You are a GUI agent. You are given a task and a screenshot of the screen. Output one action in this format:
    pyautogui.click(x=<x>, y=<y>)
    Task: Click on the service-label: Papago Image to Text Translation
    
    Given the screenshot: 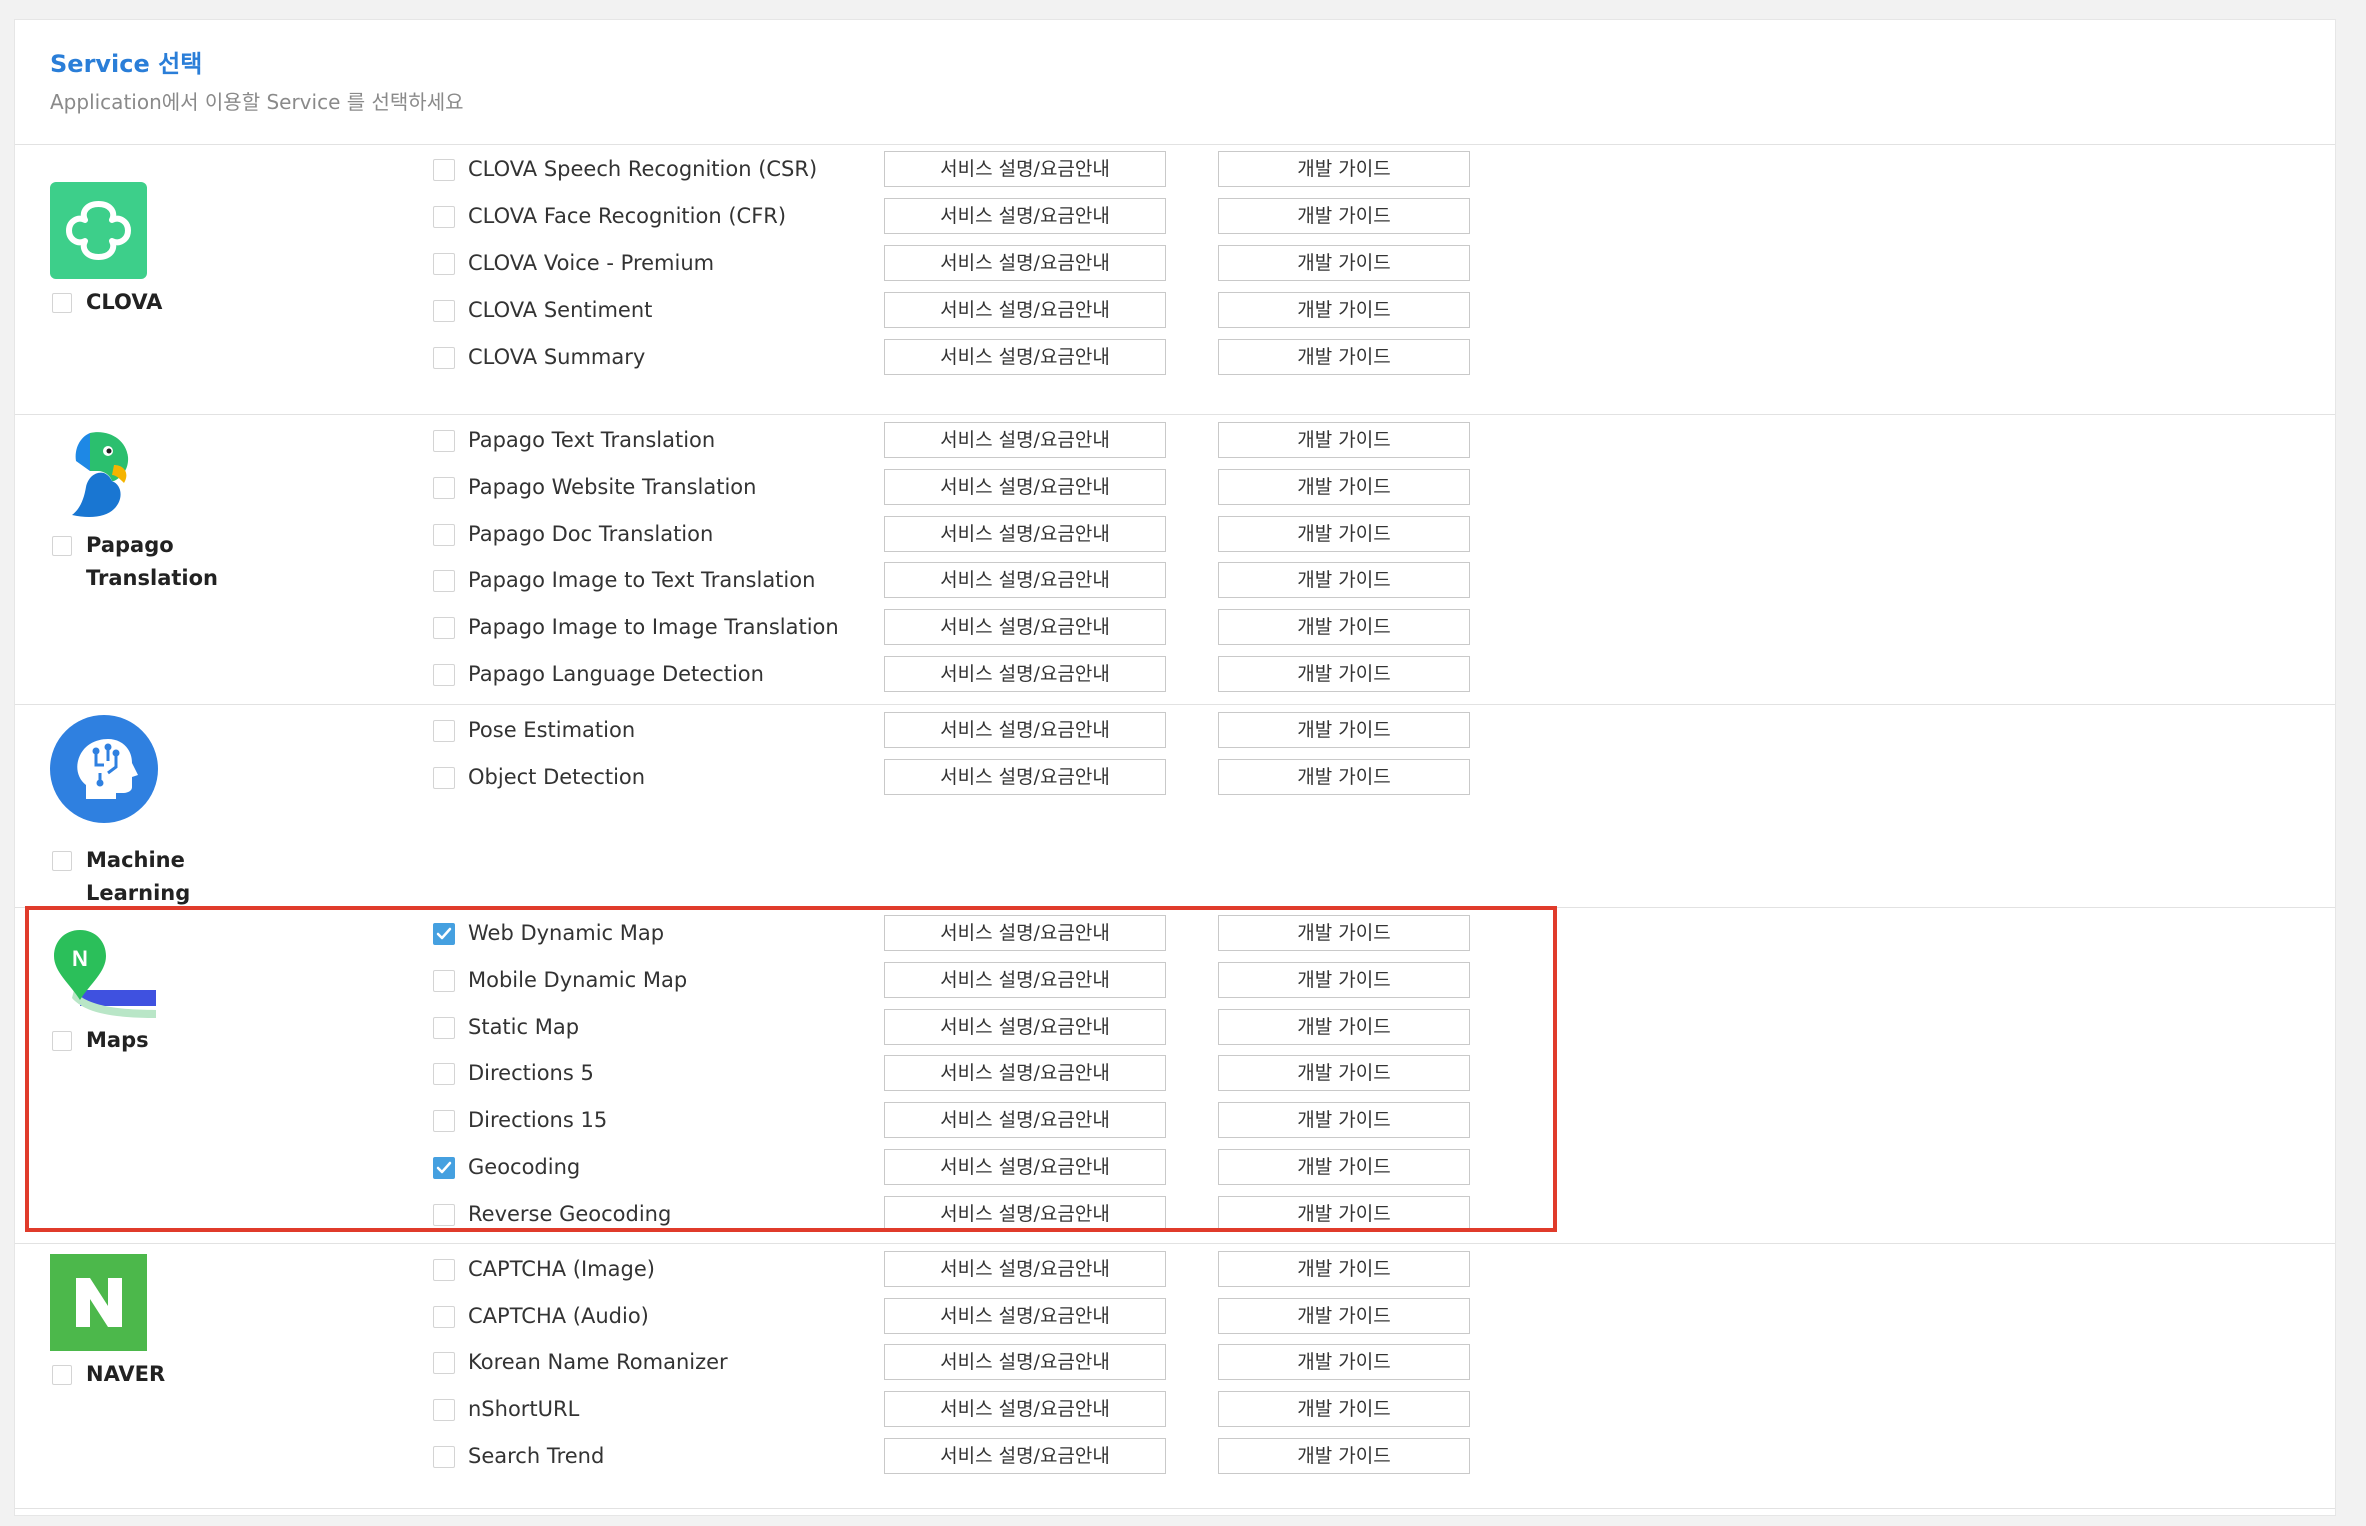 What is the action you would take?
    pyautogui.click(x=642, y=580)
    